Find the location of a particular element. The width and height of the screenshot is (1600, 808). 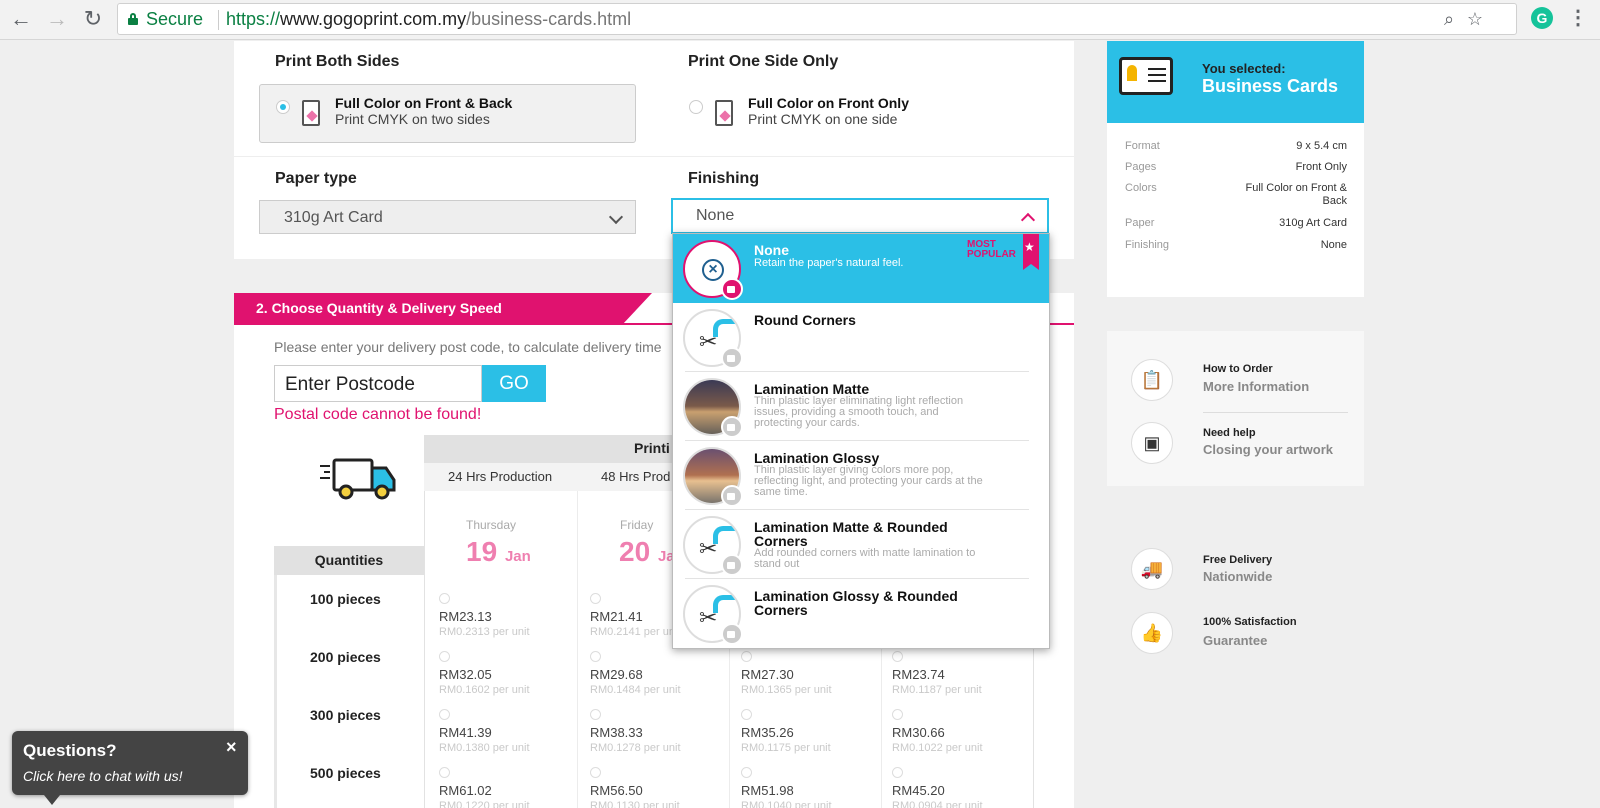

feature-title: 100% Satisfaction is located at coordinates (1250, 622).